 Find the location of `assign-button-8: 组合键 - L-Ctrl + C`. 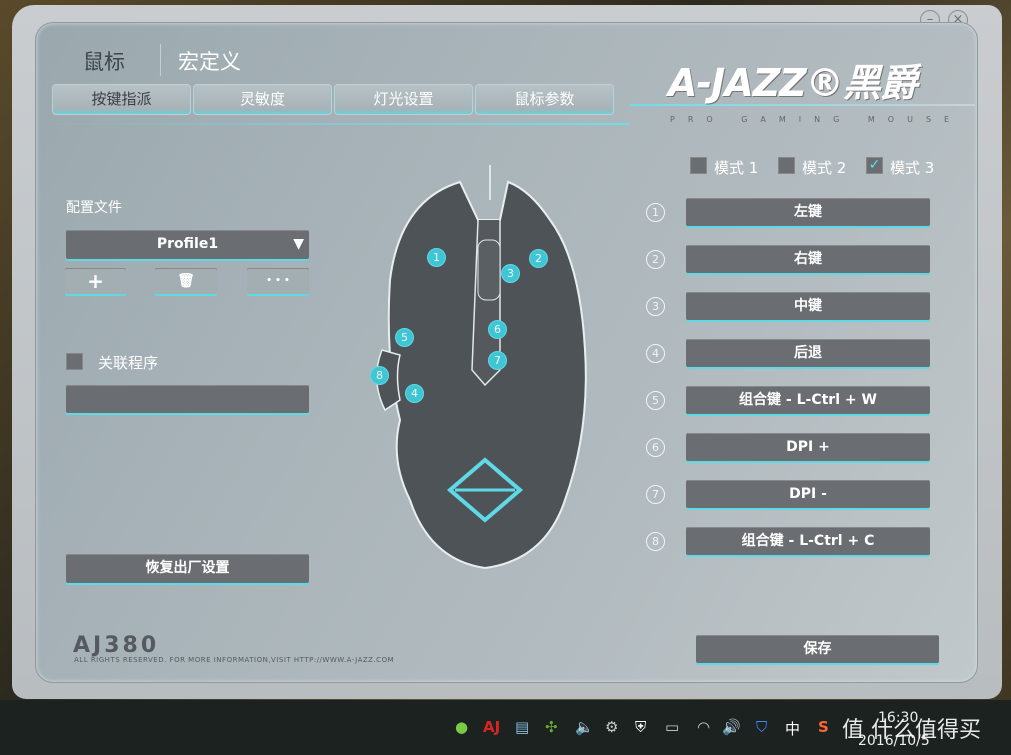

assign-button-8: 组合键 - L-Ctrl + C is located at coordinates (808, 541).